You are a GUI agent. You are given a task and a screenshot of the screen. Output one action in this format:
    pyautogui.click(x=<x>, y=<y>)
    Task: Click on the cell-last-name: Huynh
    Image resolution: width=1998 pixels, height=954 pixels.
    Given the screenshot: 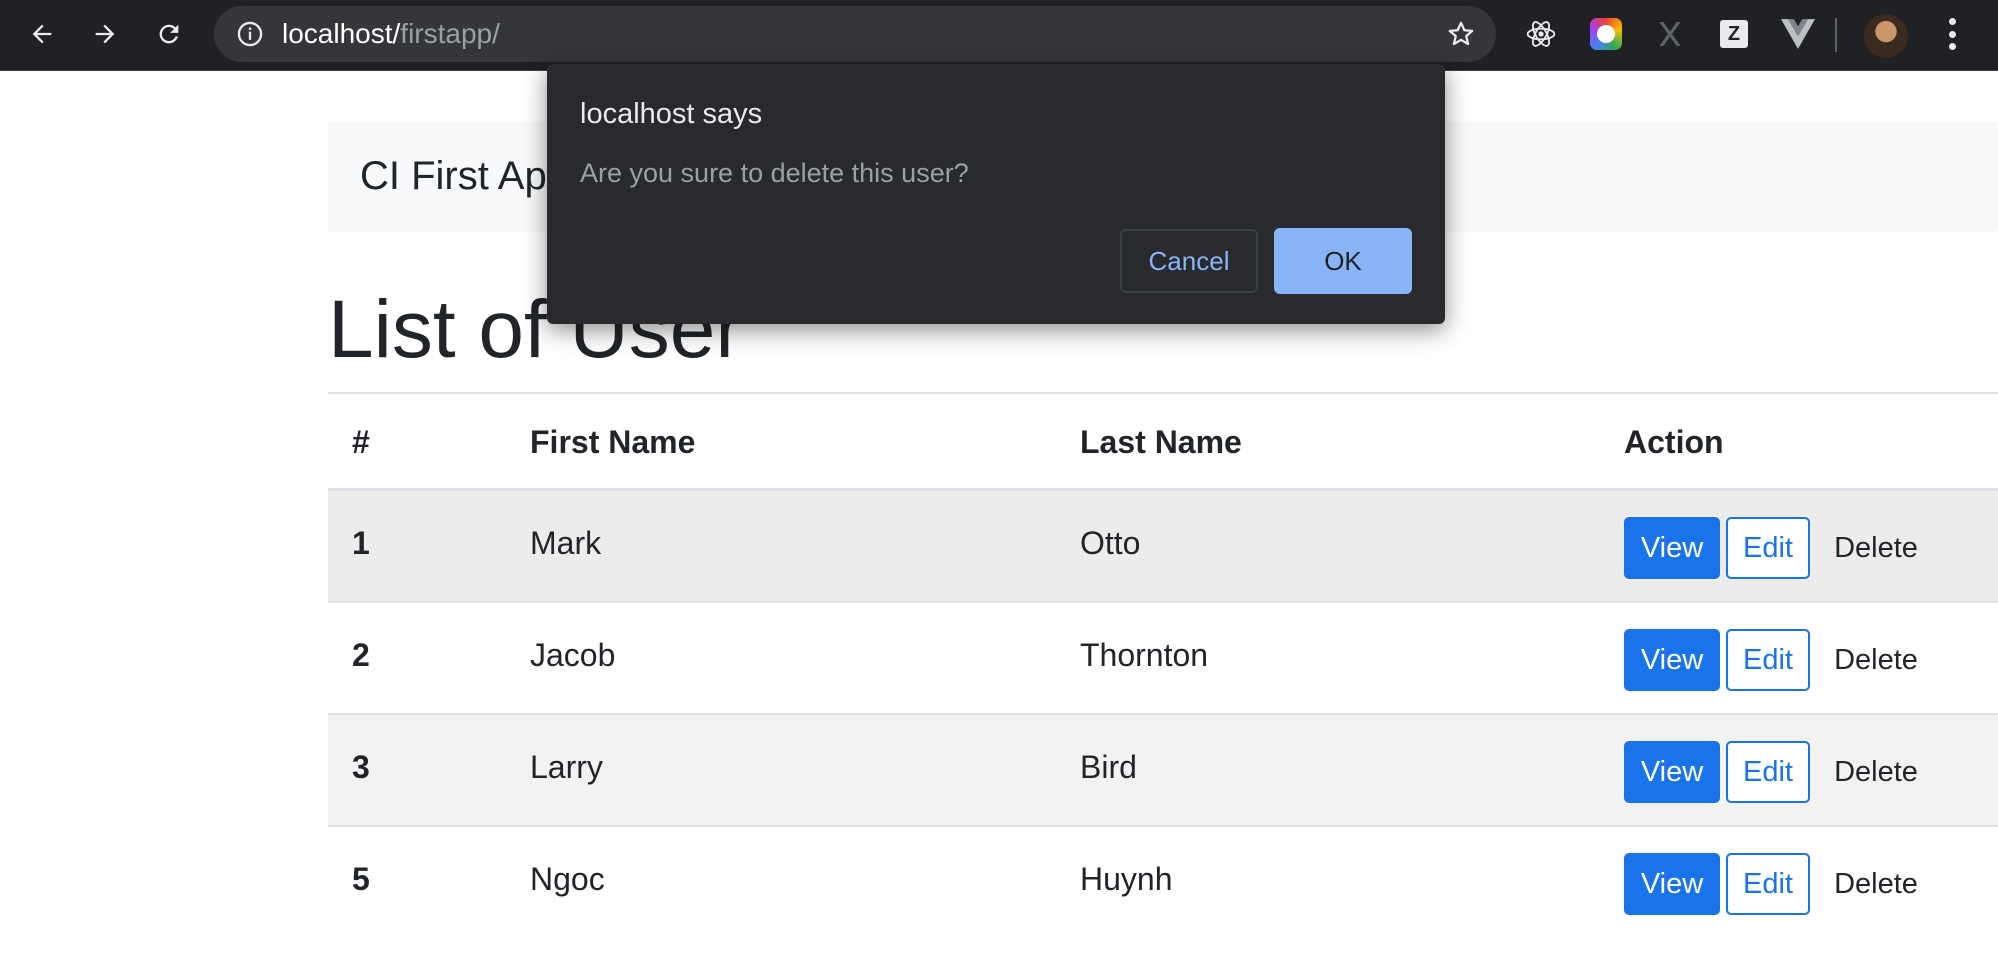 What is the action you would take?
    pyautogui.click(x=1126, y=879)
    